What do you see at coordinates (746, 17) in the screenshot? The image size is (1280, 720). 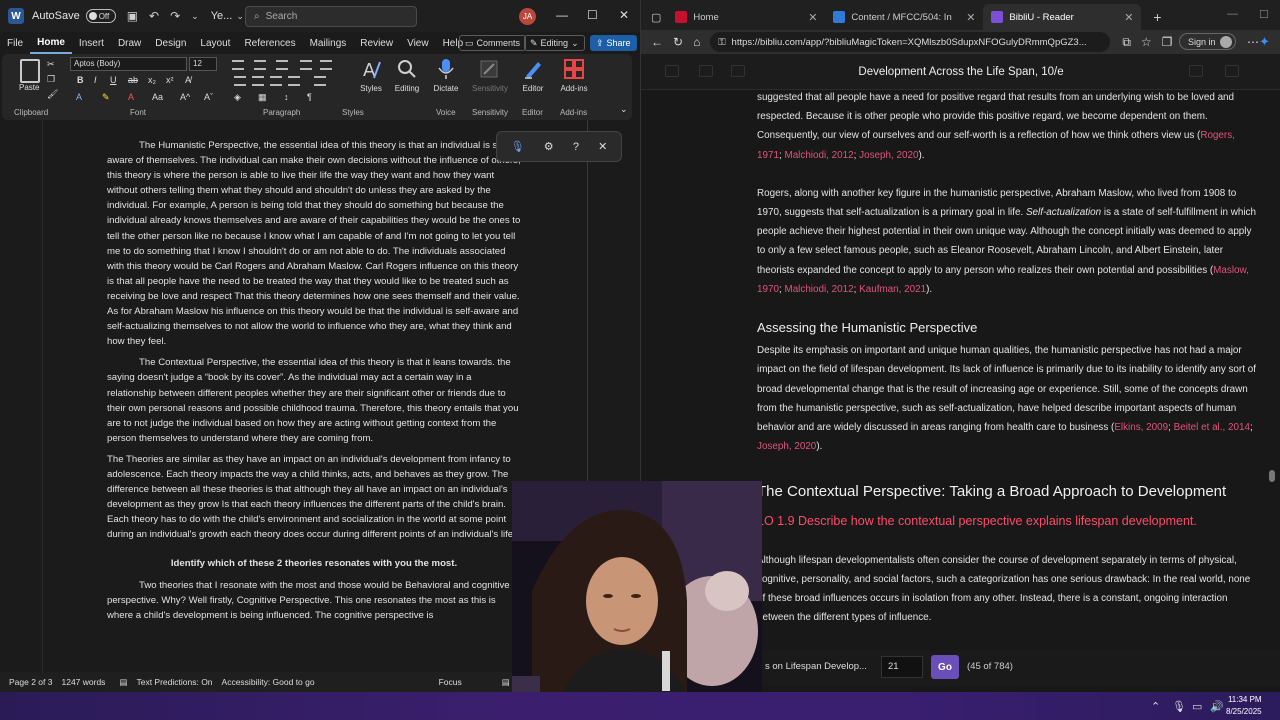 I see `tab-home: Home ✕` at bounding box center [746, 17].